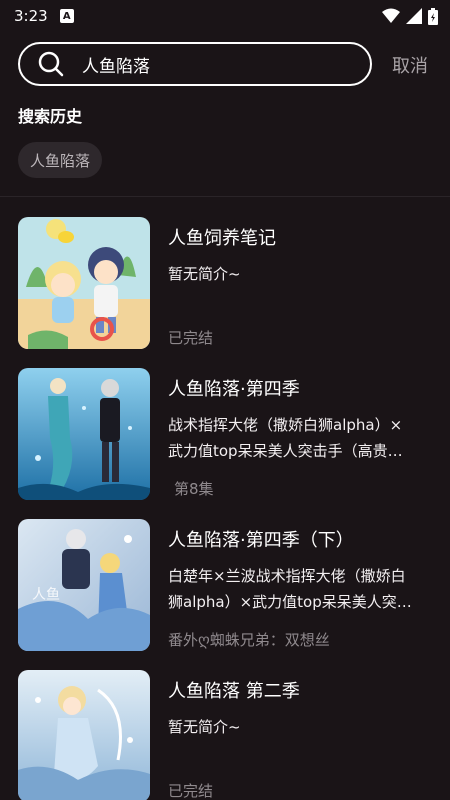 The width and height of the screenshot is (450, 800). Describe the element at coordinates (287, 576) in the screenshot. I see `result-description-line: 白楚年×兰波战术指挥大佬（撒娇白` at that location.